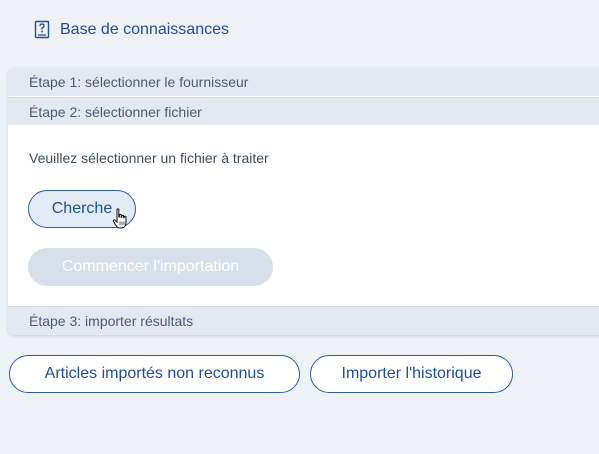 The height and width of the screenshot is (454, 599). I want to click on import-history-button: Importer l'historique, so click(411, 374).